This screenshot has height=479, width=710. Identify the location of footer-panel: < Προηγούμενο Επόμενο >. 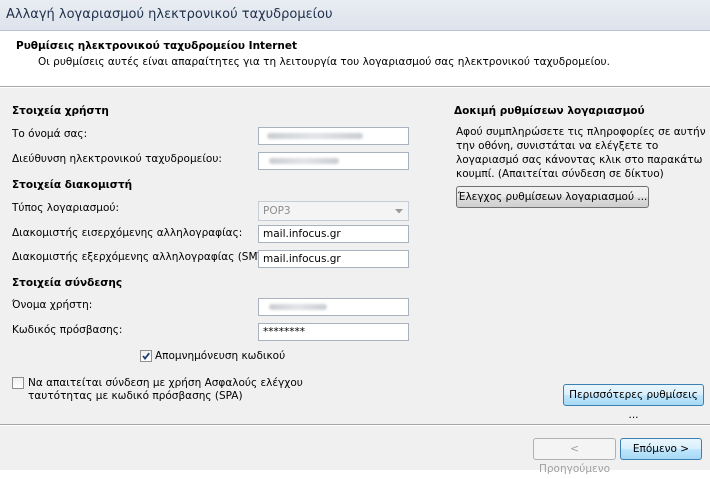
(355, 450).